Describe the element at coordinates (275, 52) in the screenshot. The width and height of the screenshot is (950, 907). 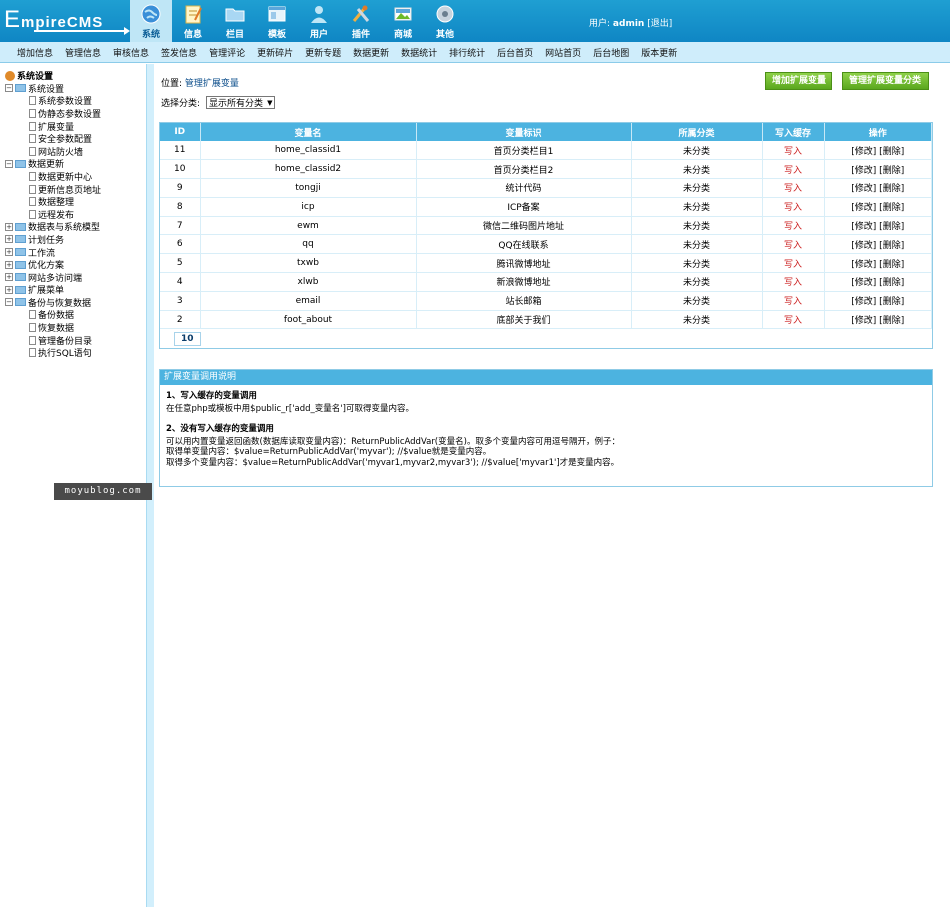
I see `subnav-item: 更新碎片` at that location.